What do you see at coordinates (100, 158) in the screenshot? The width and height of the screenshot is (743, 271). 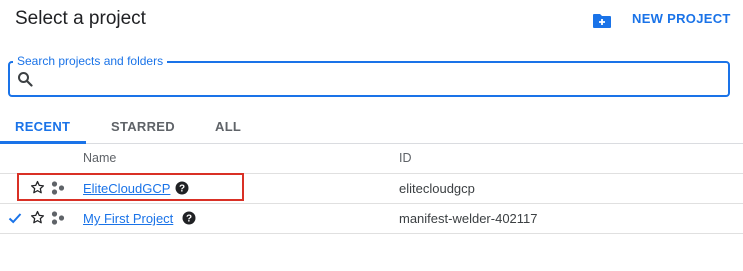 I see `column-header-name: Name` at bounding box center [100, 158].